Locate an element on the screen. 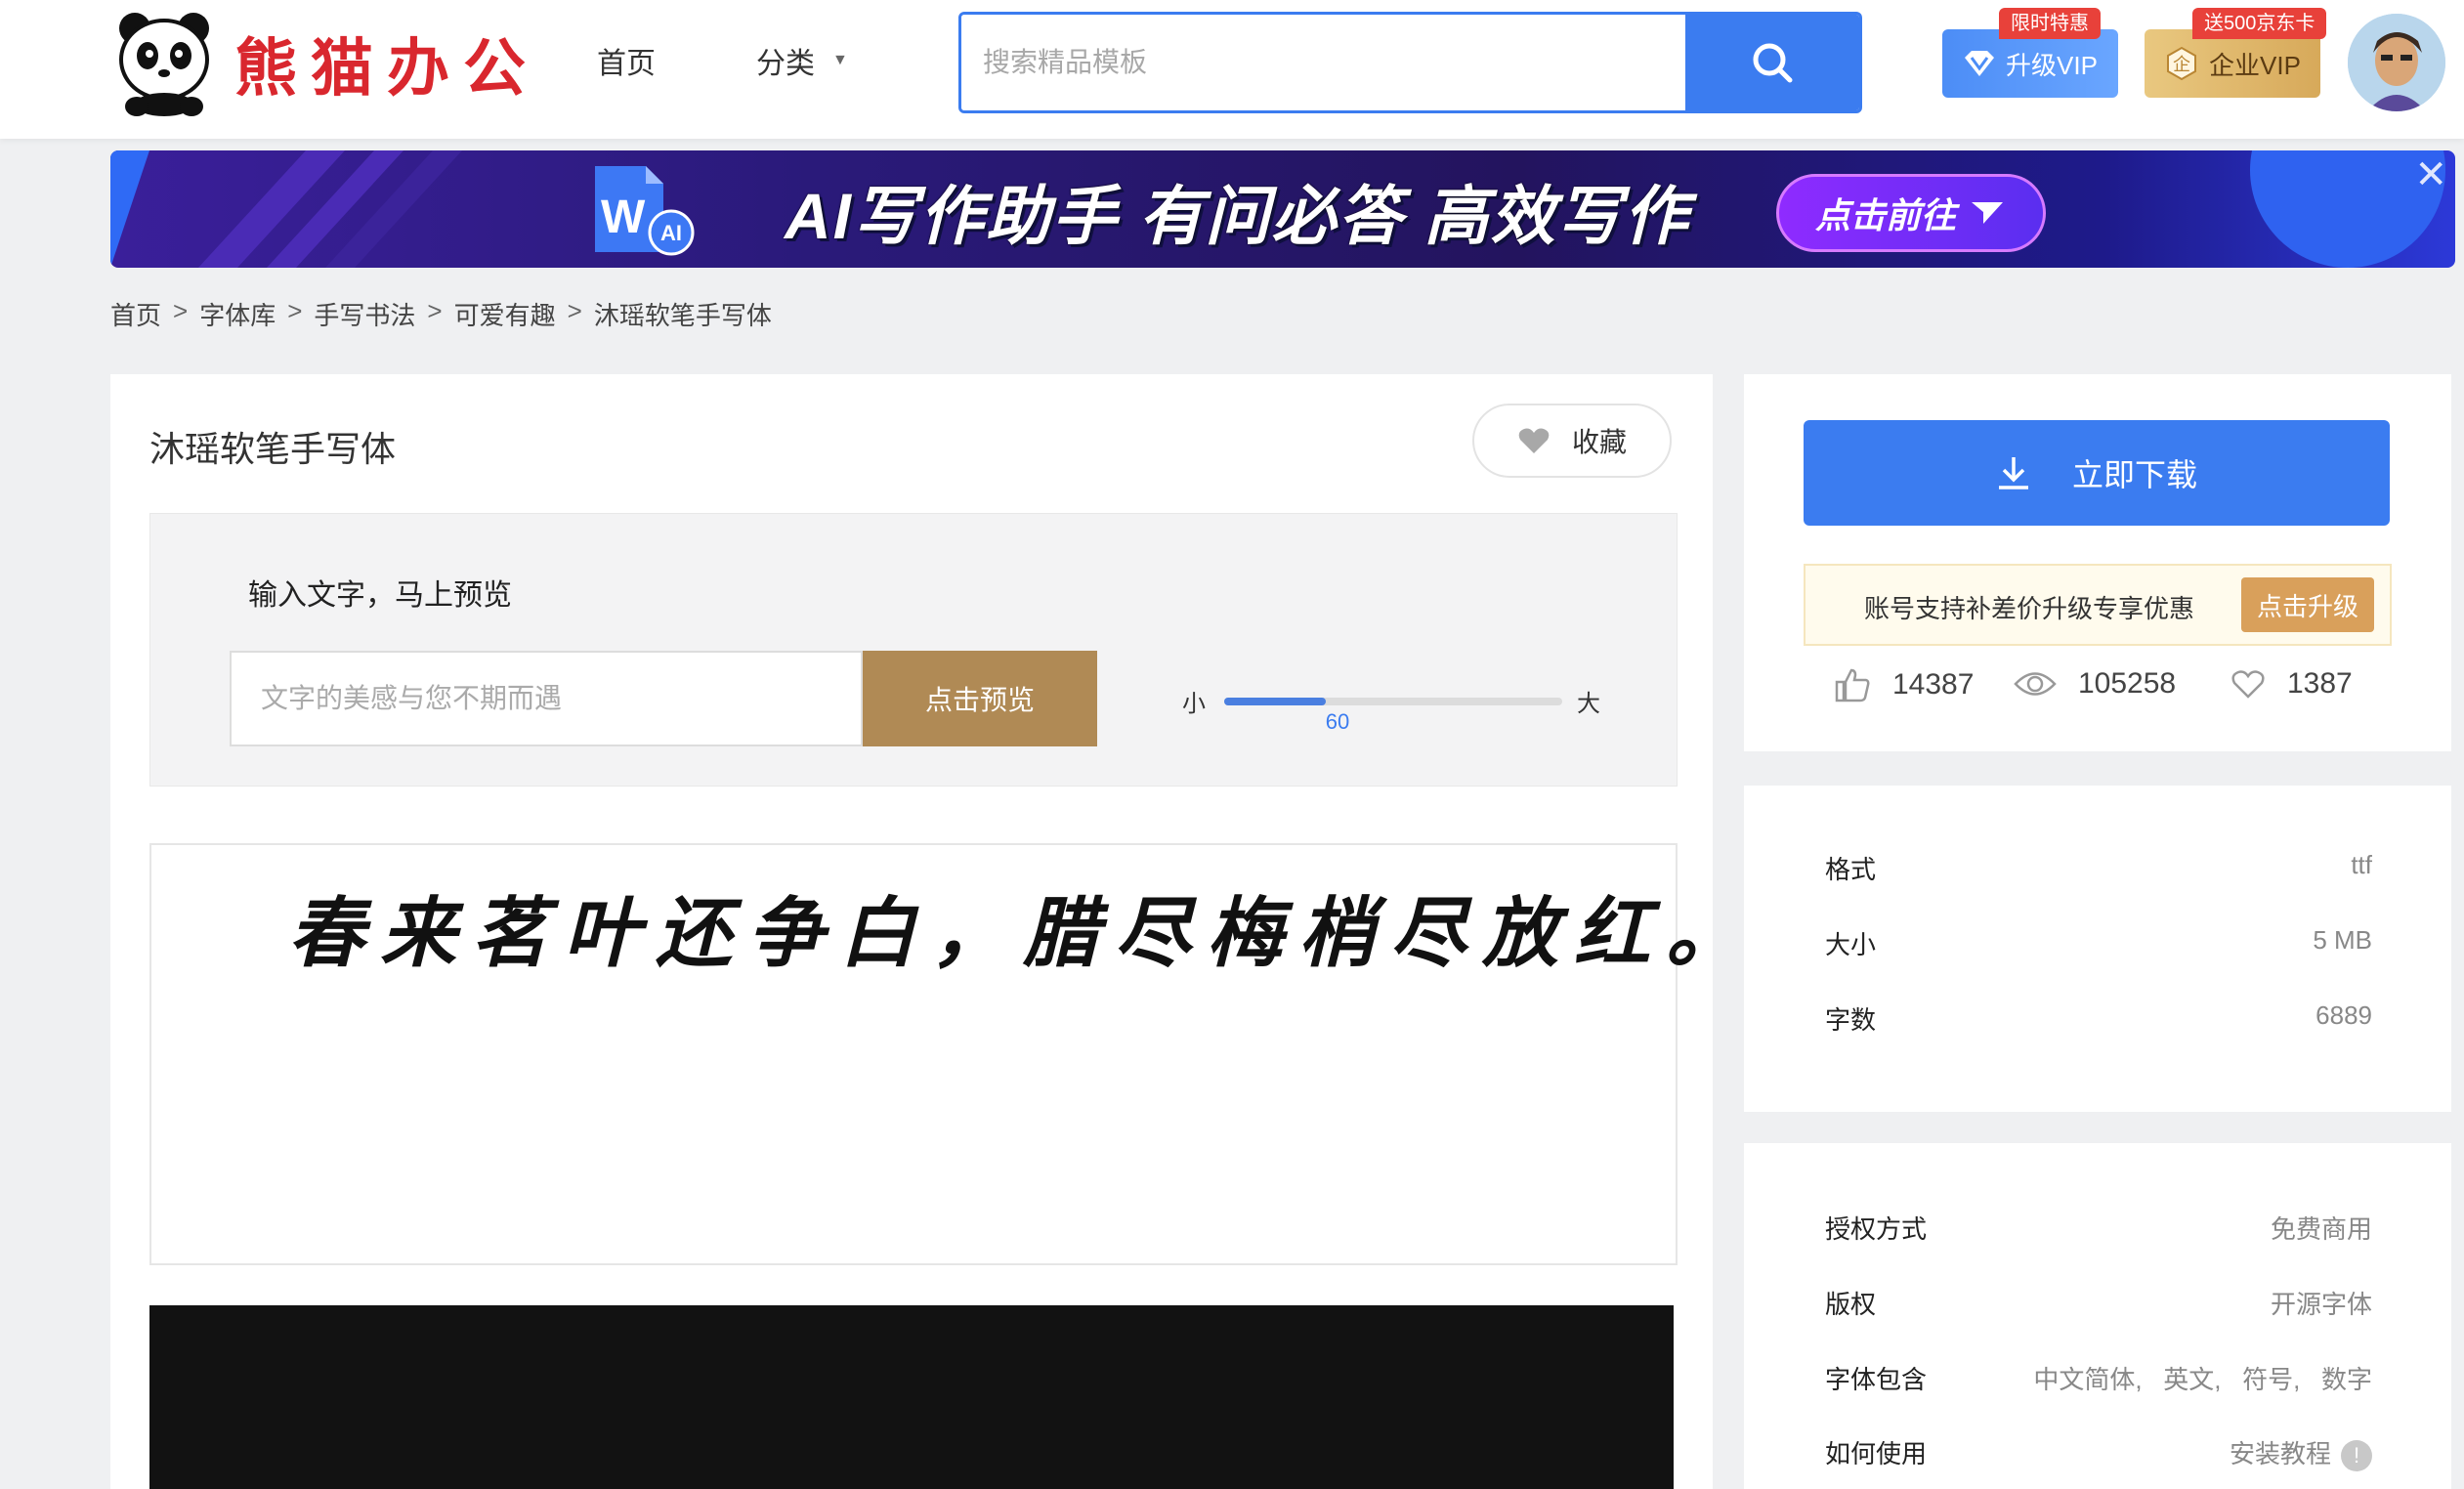 This screenshot has height=1489, width=2464. banner-cta-button: 点击前往 is located at coordinates (1911, 213).